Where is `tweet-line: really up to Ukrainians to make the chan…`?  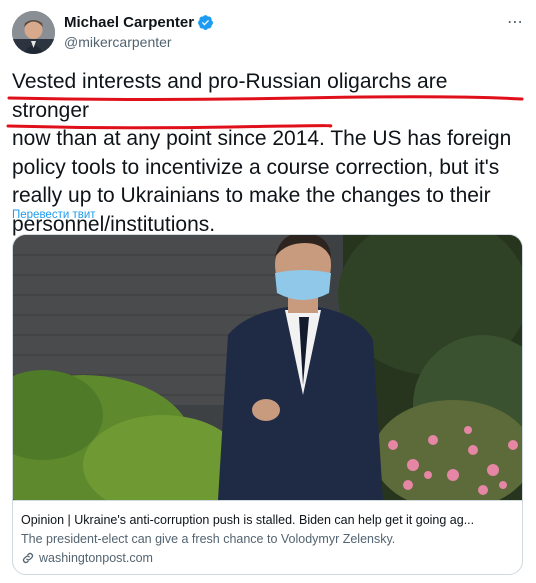 tweet-line: really up to Ukrainians to make the chan… is located at coordinates (251, 195).